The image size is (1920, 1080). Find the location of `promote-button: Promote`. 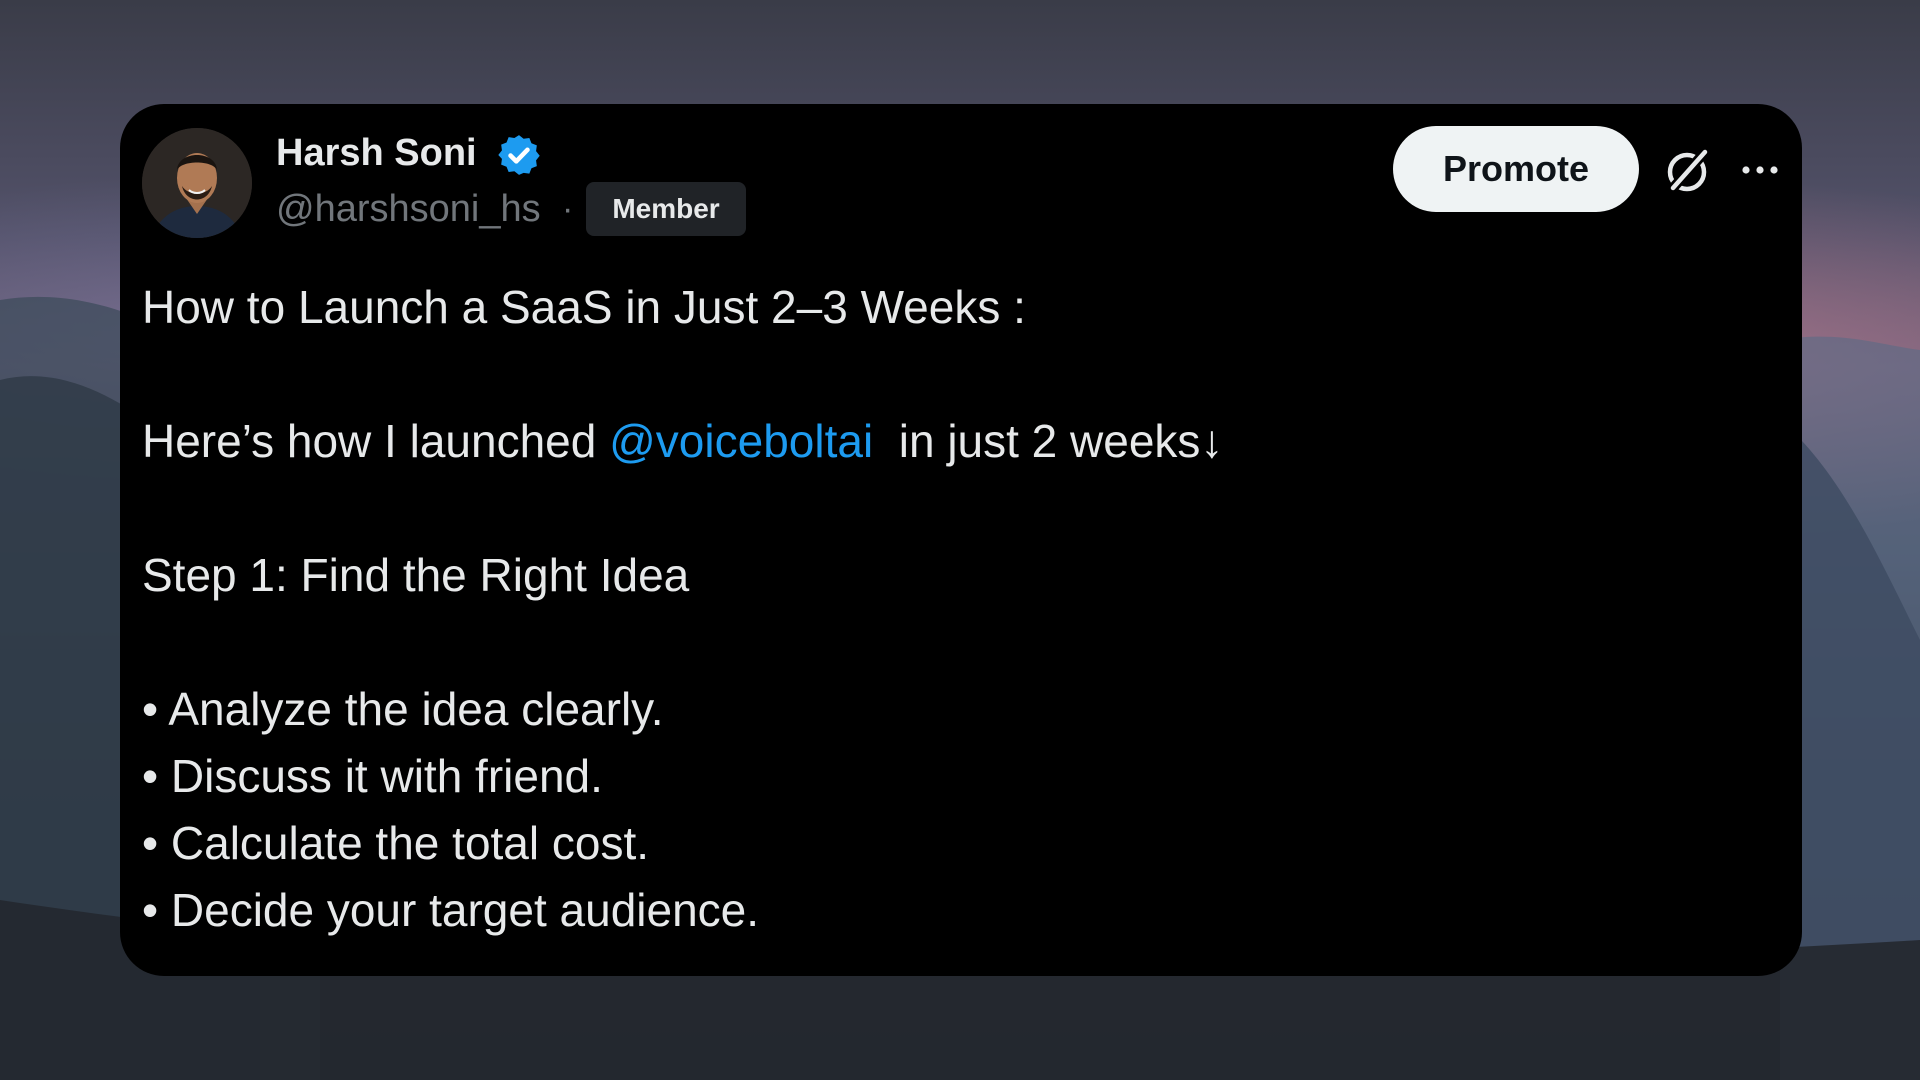

promote-button: Promote is located at coordinates (1516, 169).